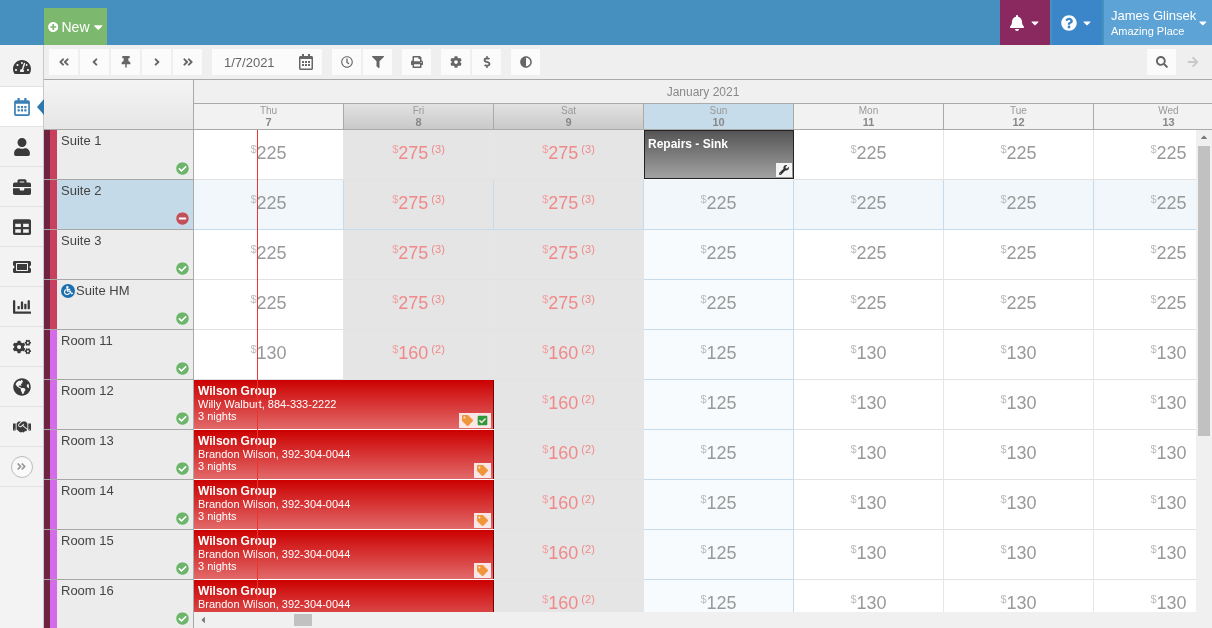 Image resolution: width=1212 pixels, height=628 pixels. I want to click on room-name: Room 13, so click(87, 440).